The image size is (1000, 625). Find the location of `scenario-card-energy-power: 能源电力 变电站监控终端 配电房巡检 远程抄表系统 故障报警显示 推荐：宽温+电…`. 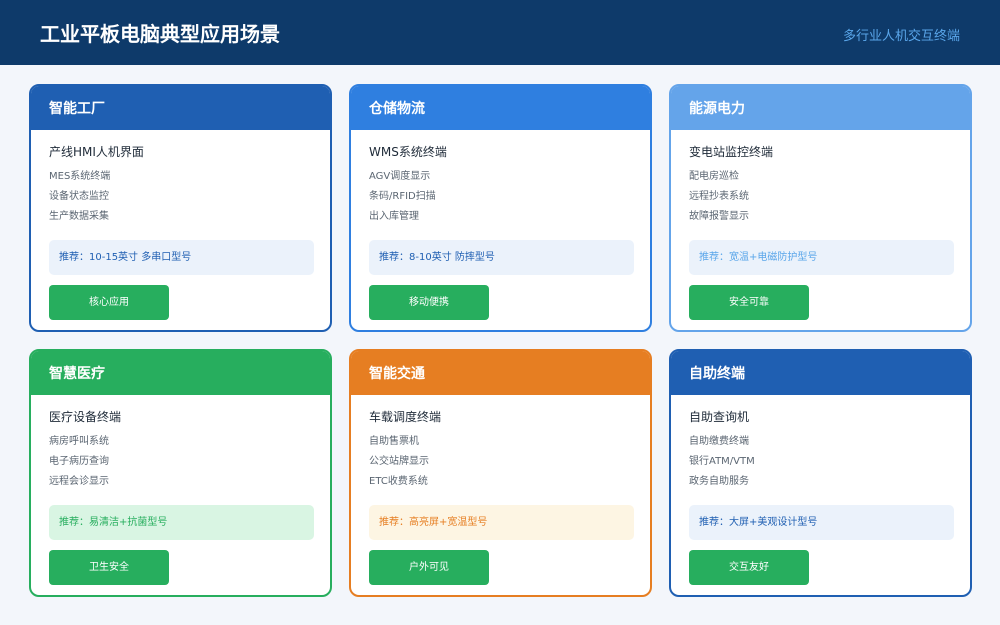

scenario-card-energy-power: 能源电力 变电站监控终端 配电房巡检 远程抄表系统 故障报警显示 推荐：宽温+电… is located at coordinates (820, 208).